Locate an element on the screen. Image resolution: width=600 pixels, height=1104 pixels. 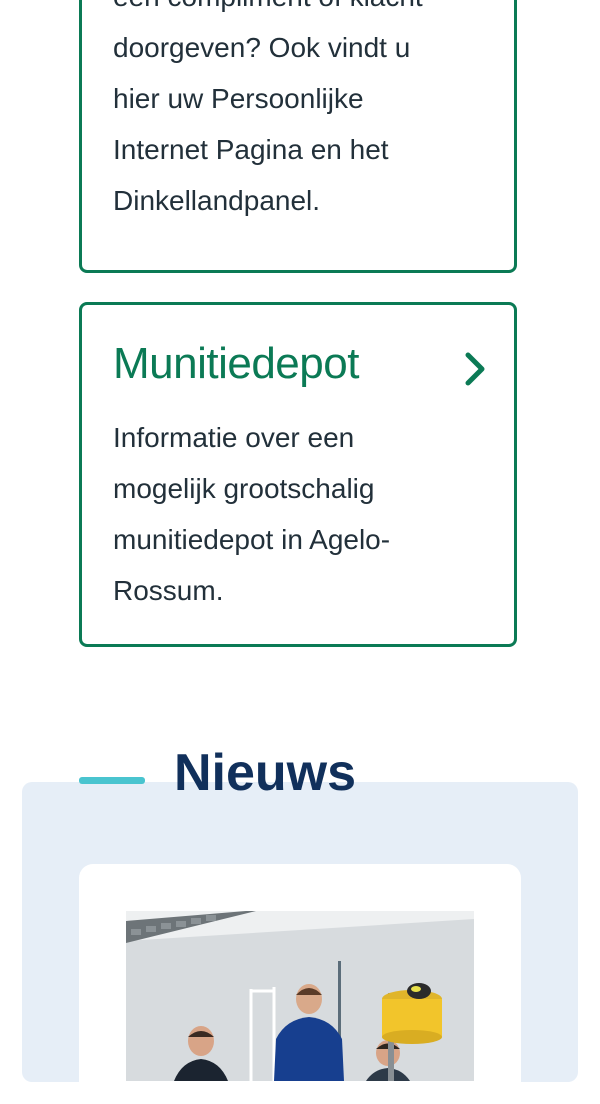
news-photo-illustration is located at coordinates (300, 996).